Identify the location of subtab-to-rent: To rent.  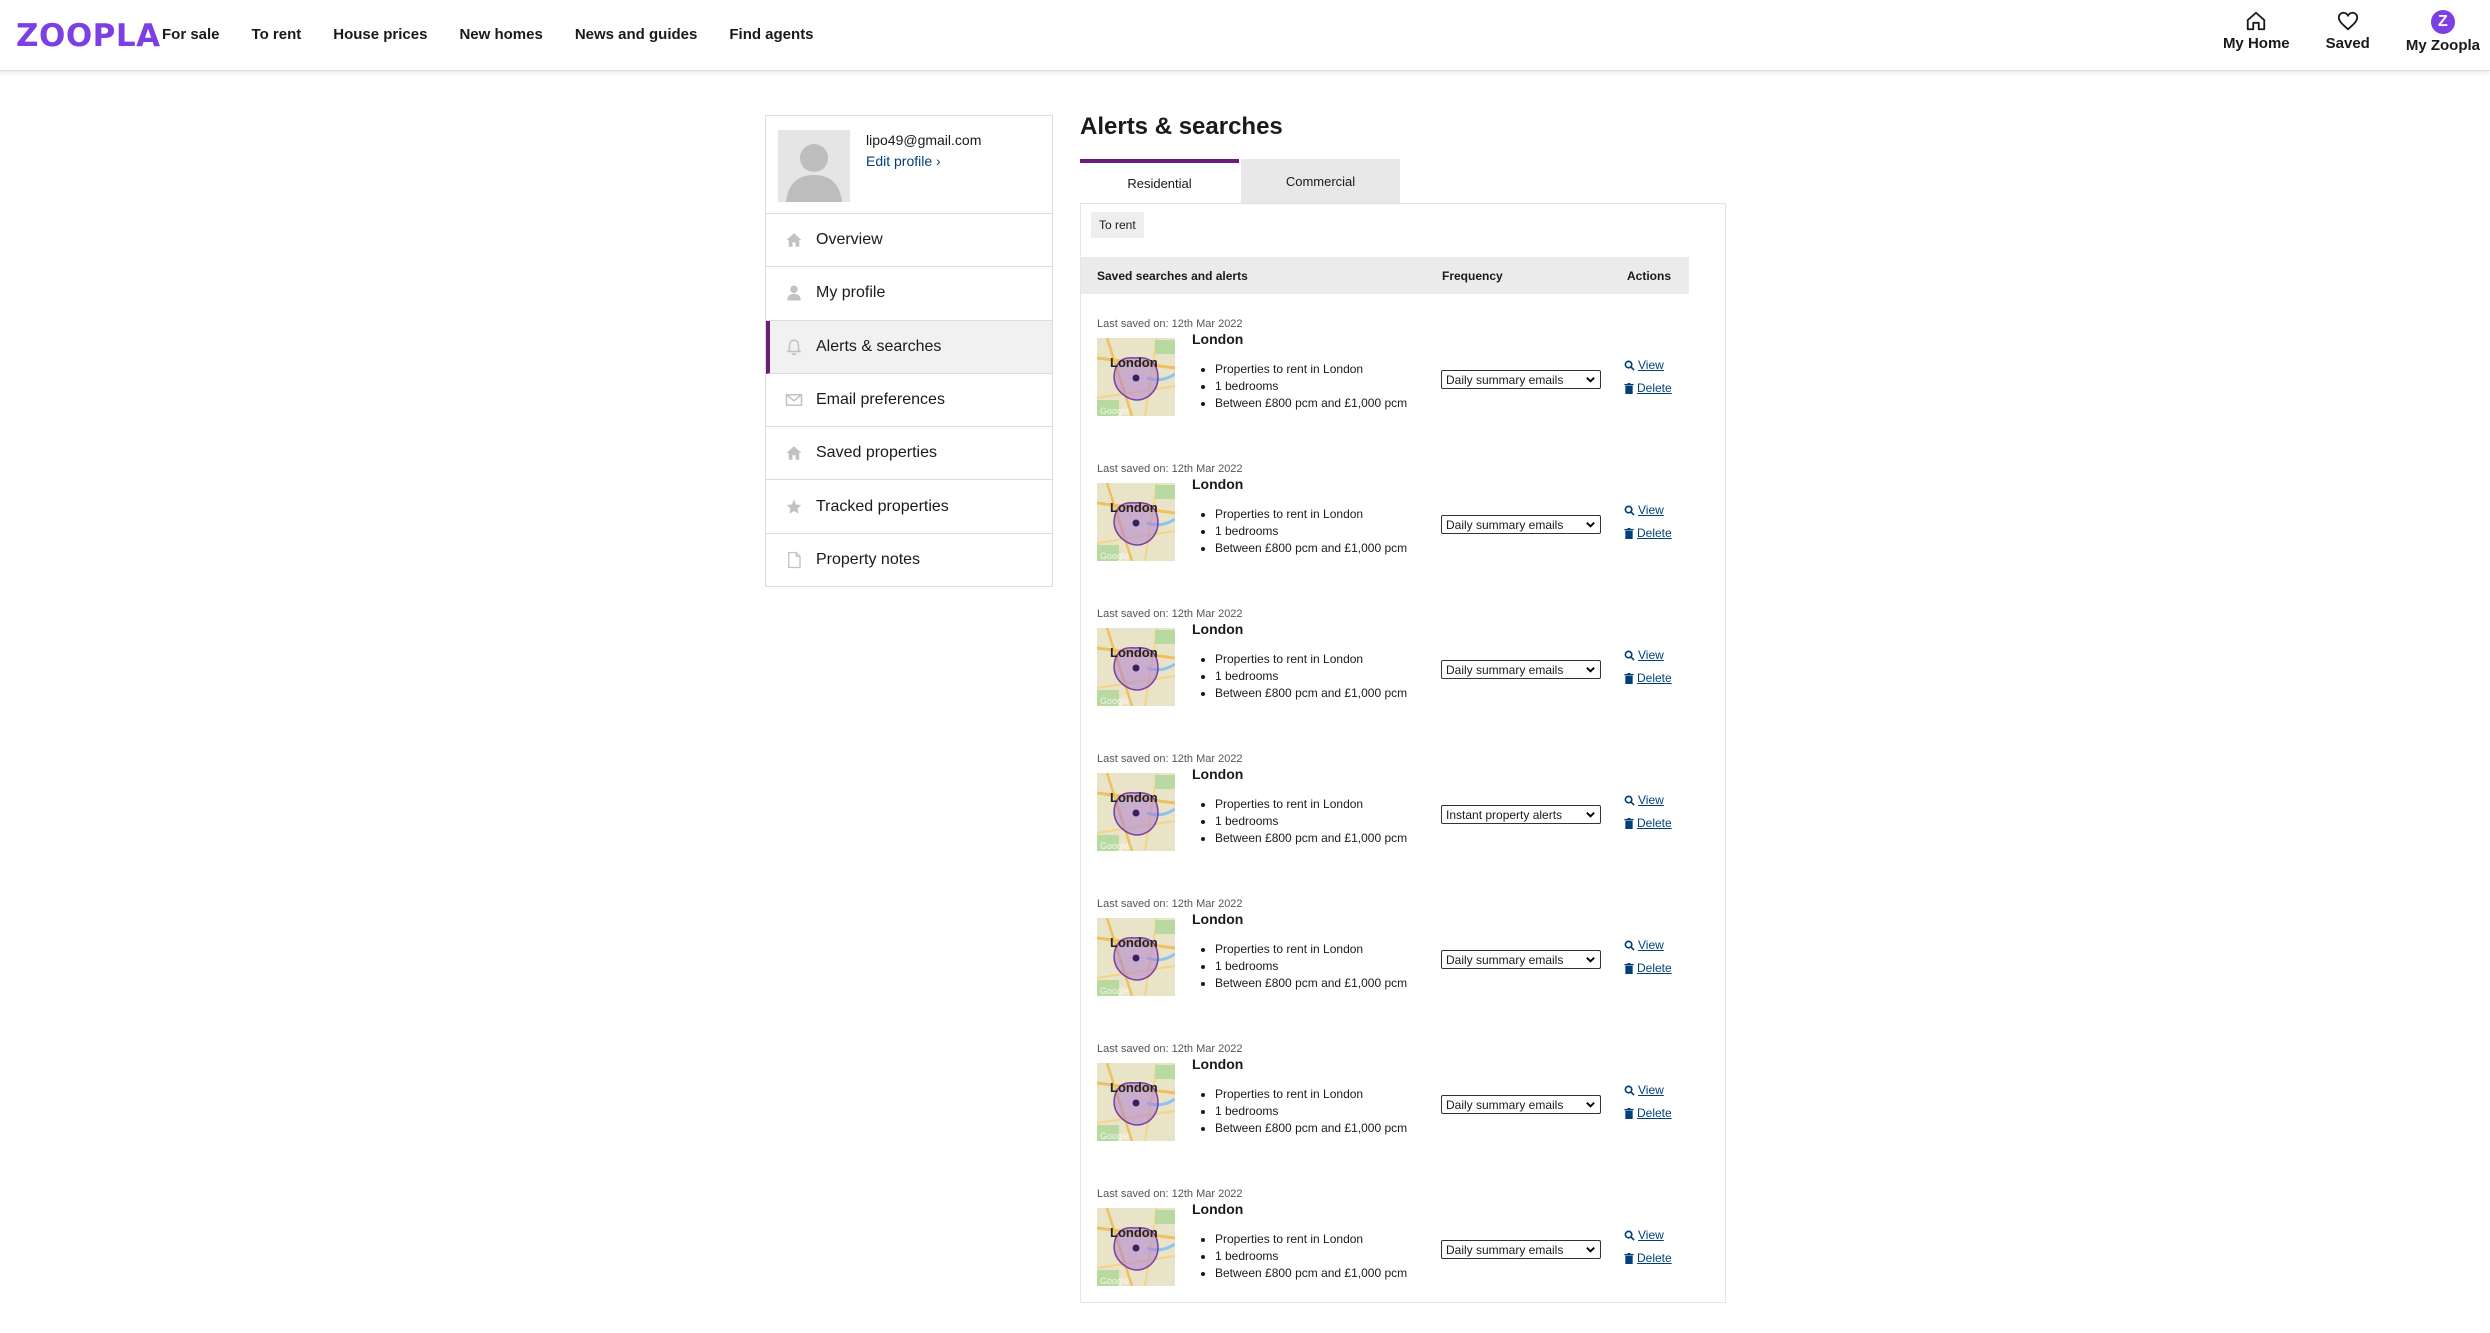
(1117, 225).